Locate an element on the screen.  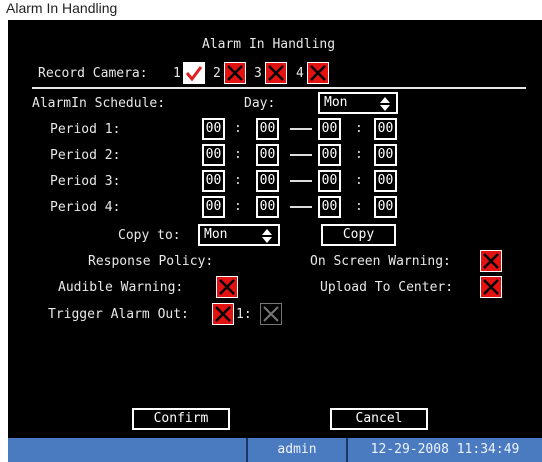
audible-warning-checkbox is located at coordinates (227, 287).